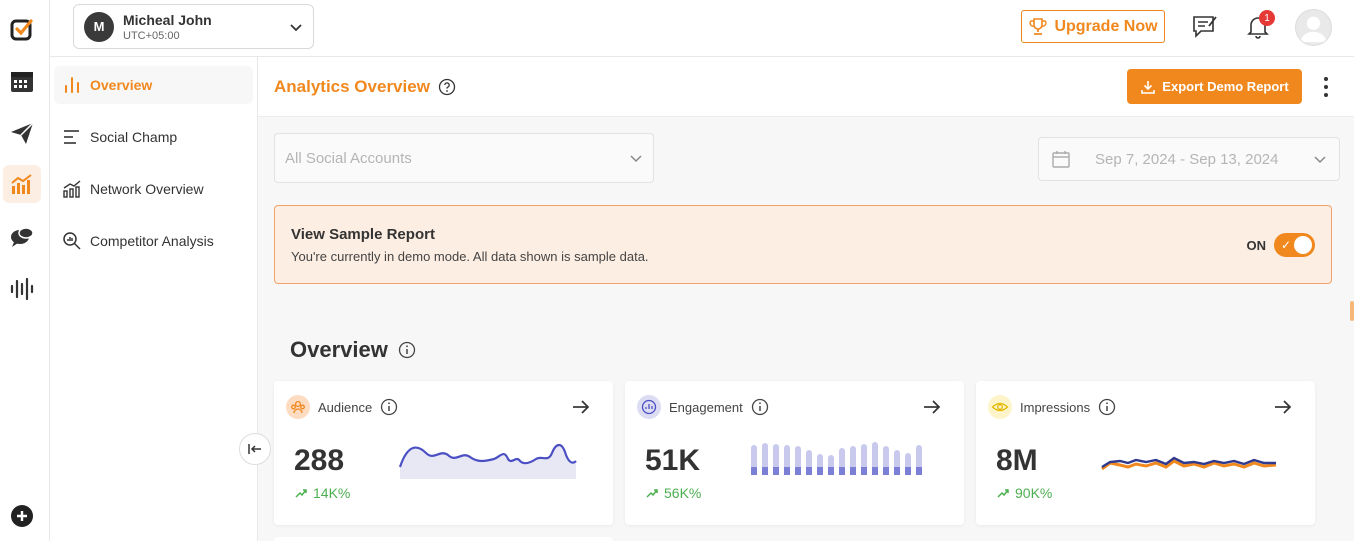 This screenshot has height=541, width=1354. What do you see at coordinates (363, 234) in the screenshot?
I see `sample-report-title: View Sample Report` at bounding box center [363, 234].